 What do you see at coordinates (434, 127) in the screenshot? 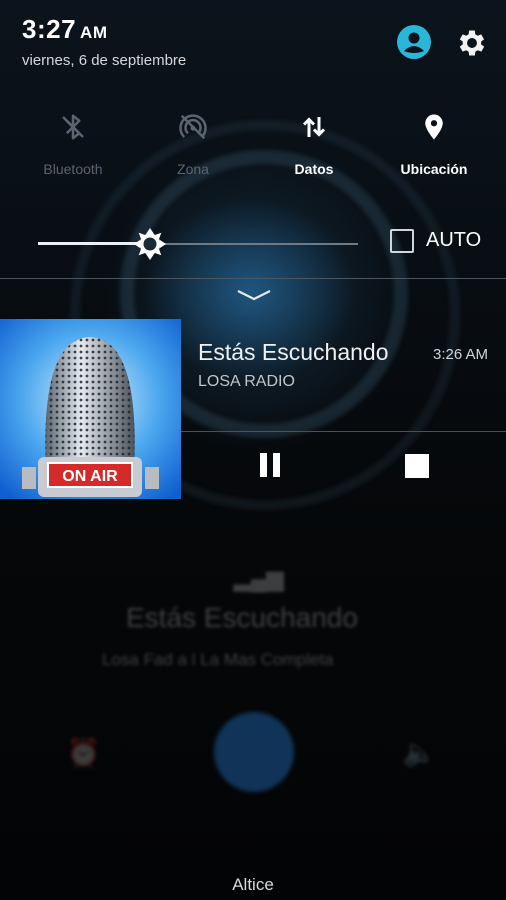
I see `location-pin-icon` at bounding box center [434, 127].